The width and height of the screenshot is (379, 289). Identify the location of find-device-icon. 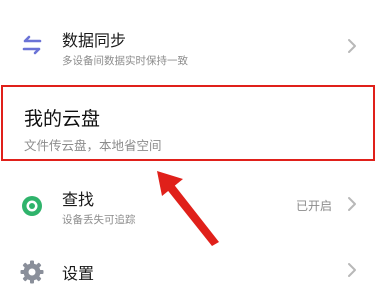
(32, 206).